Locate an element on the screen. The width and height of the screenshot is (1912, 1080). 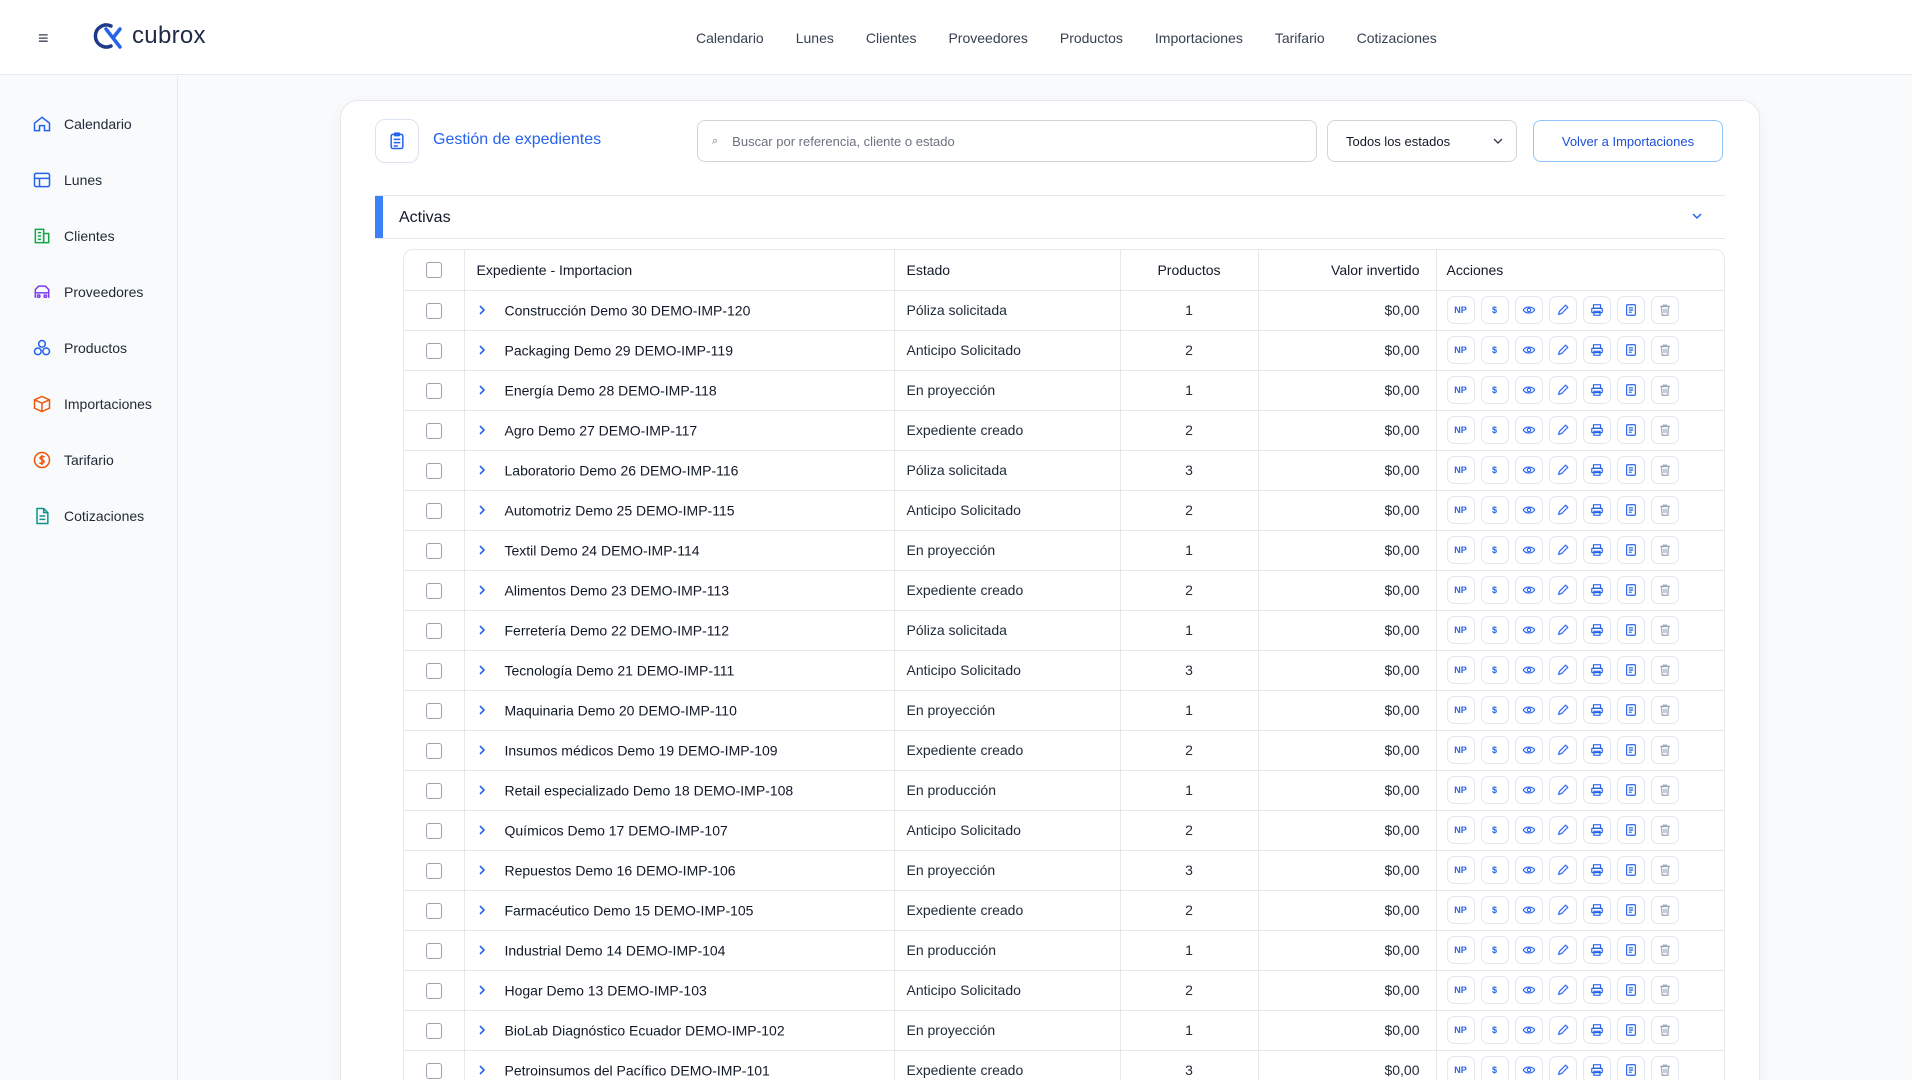
sidebar-item-cotizaciones: Cotizaciones is located at coordinates (88, 516).